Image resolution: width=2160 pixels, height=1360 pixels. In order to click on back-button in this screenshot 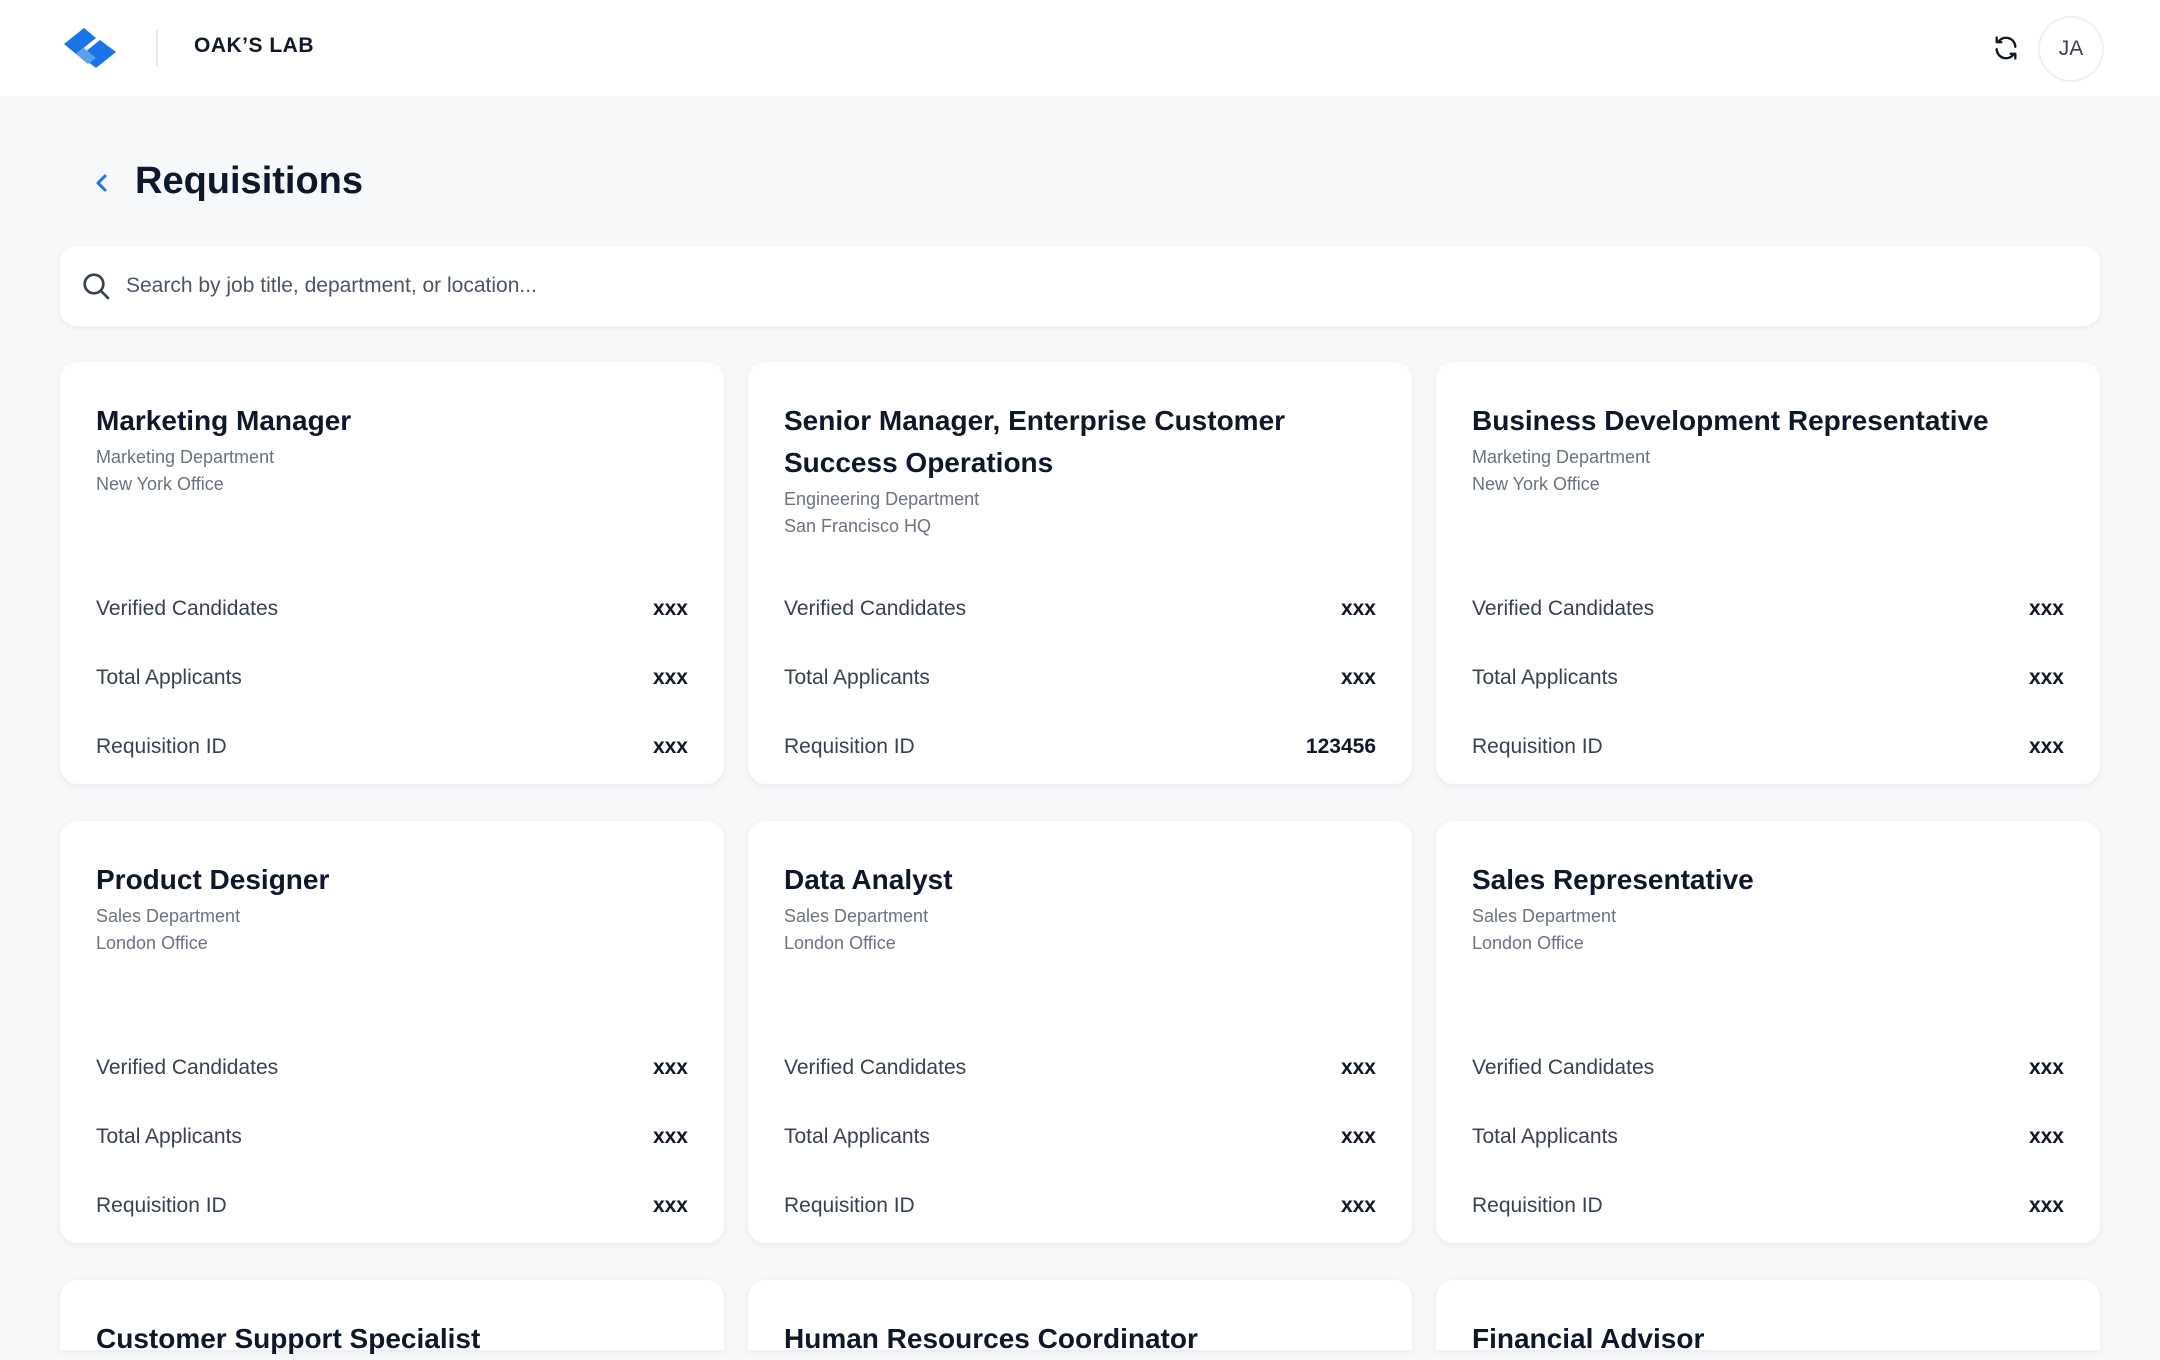, I will do `click(102, 183)`.